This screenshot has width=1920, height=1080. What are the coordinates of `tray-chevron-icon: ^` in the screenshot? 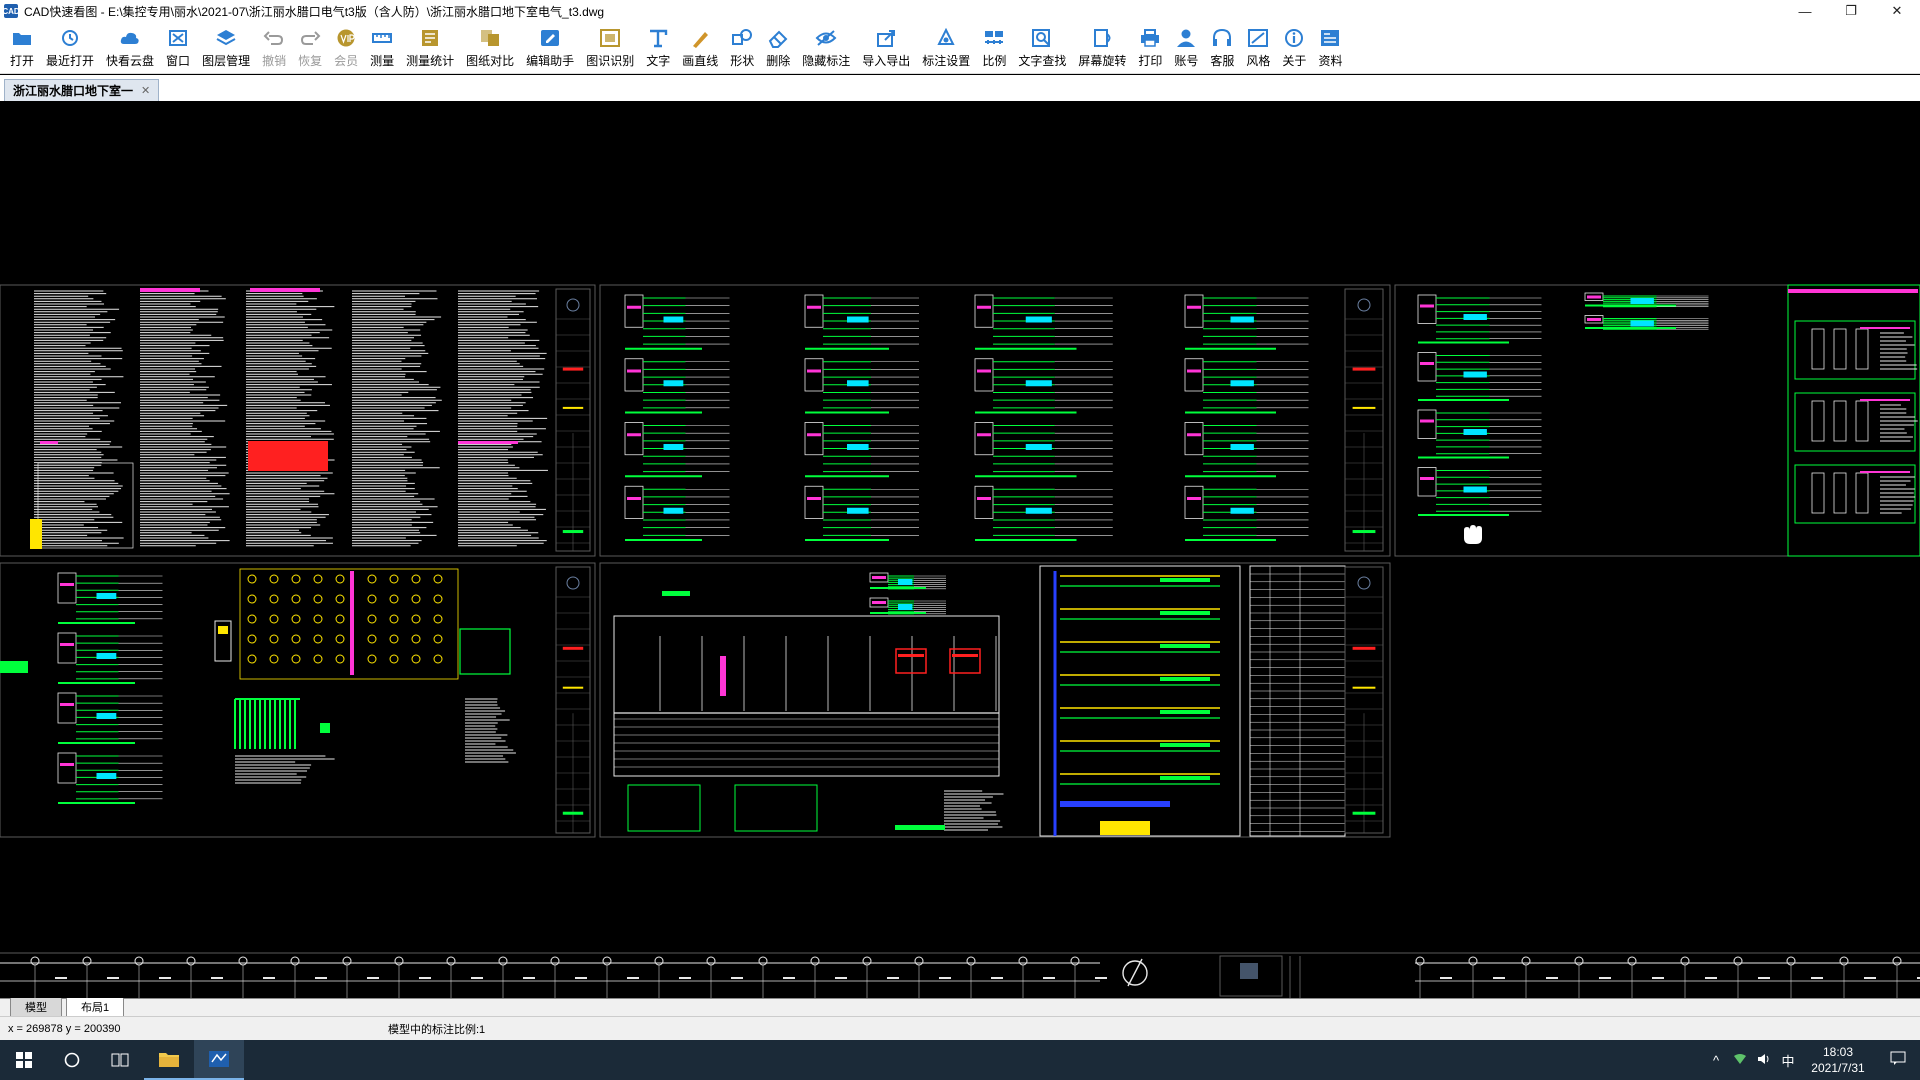 It's located at (1716, 1060).